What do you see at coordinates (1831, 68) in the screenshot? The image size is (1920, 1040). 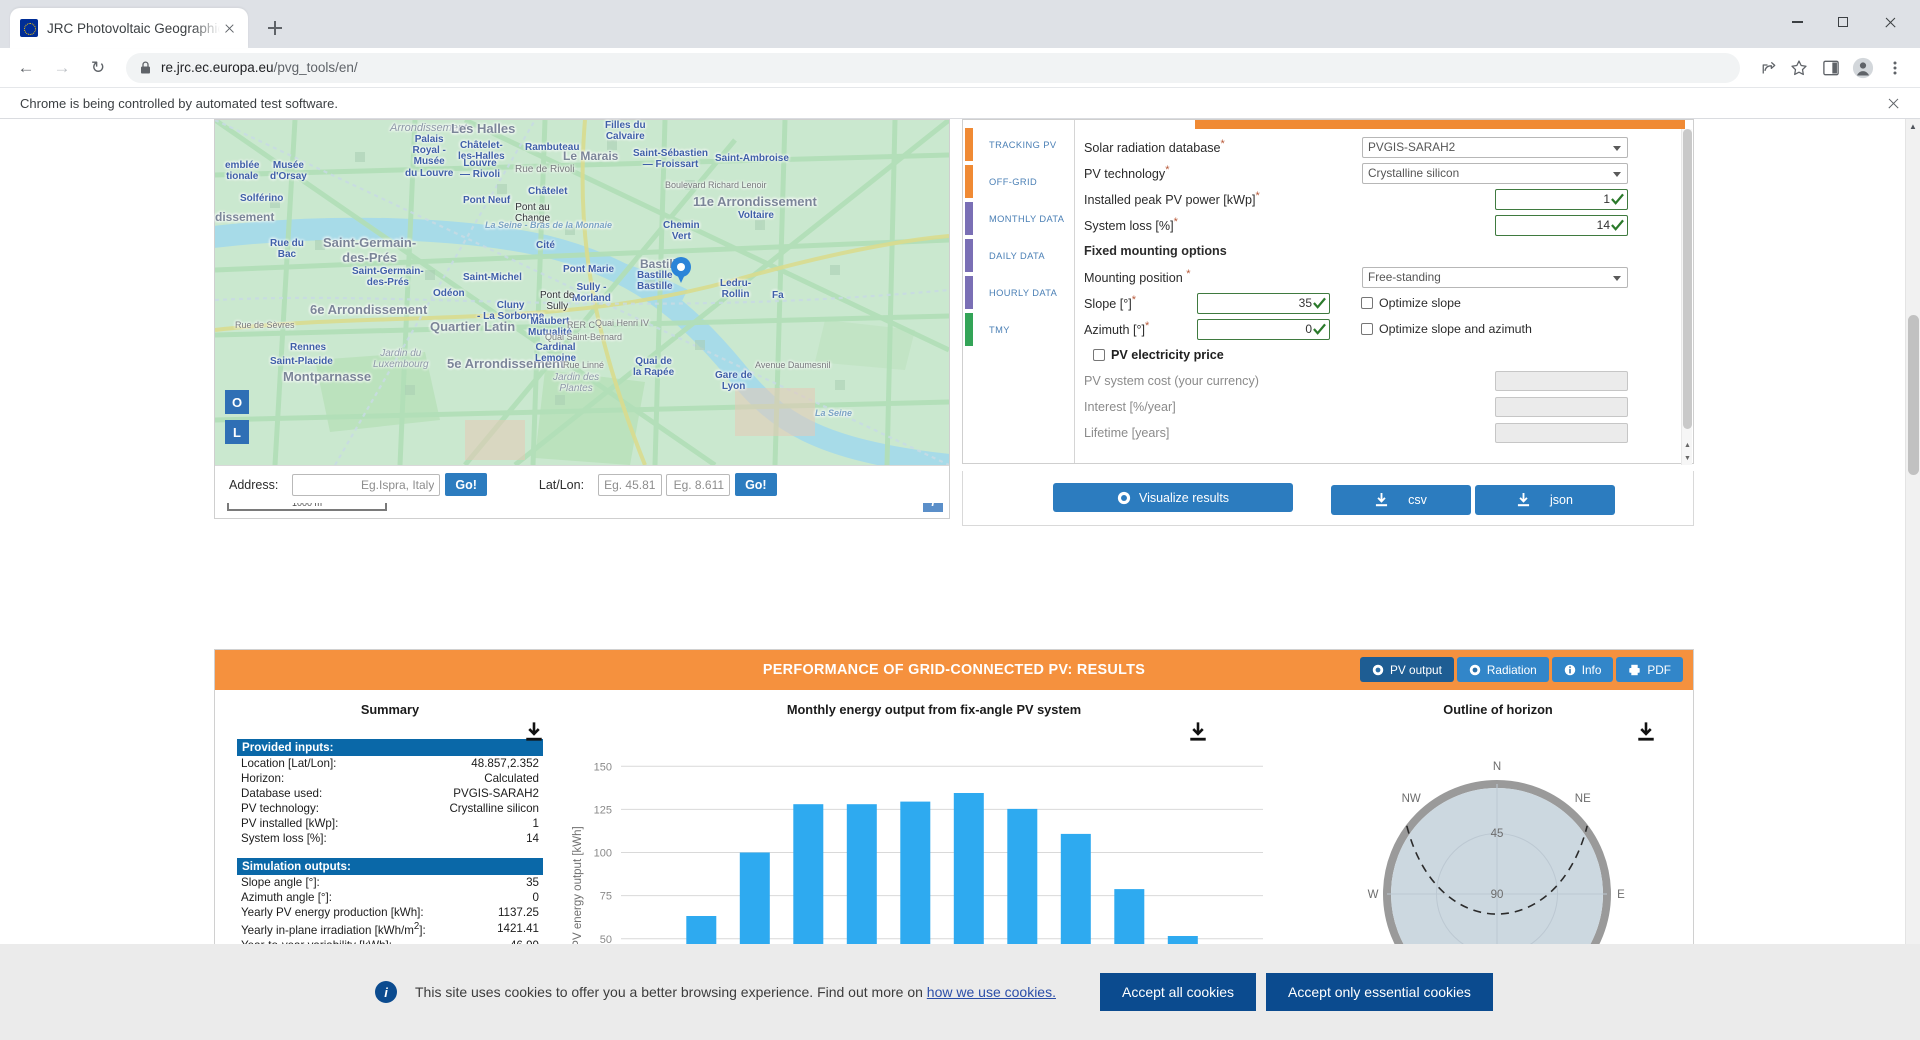 I see `side-panel-icon` at bounding box center [1831, 68].